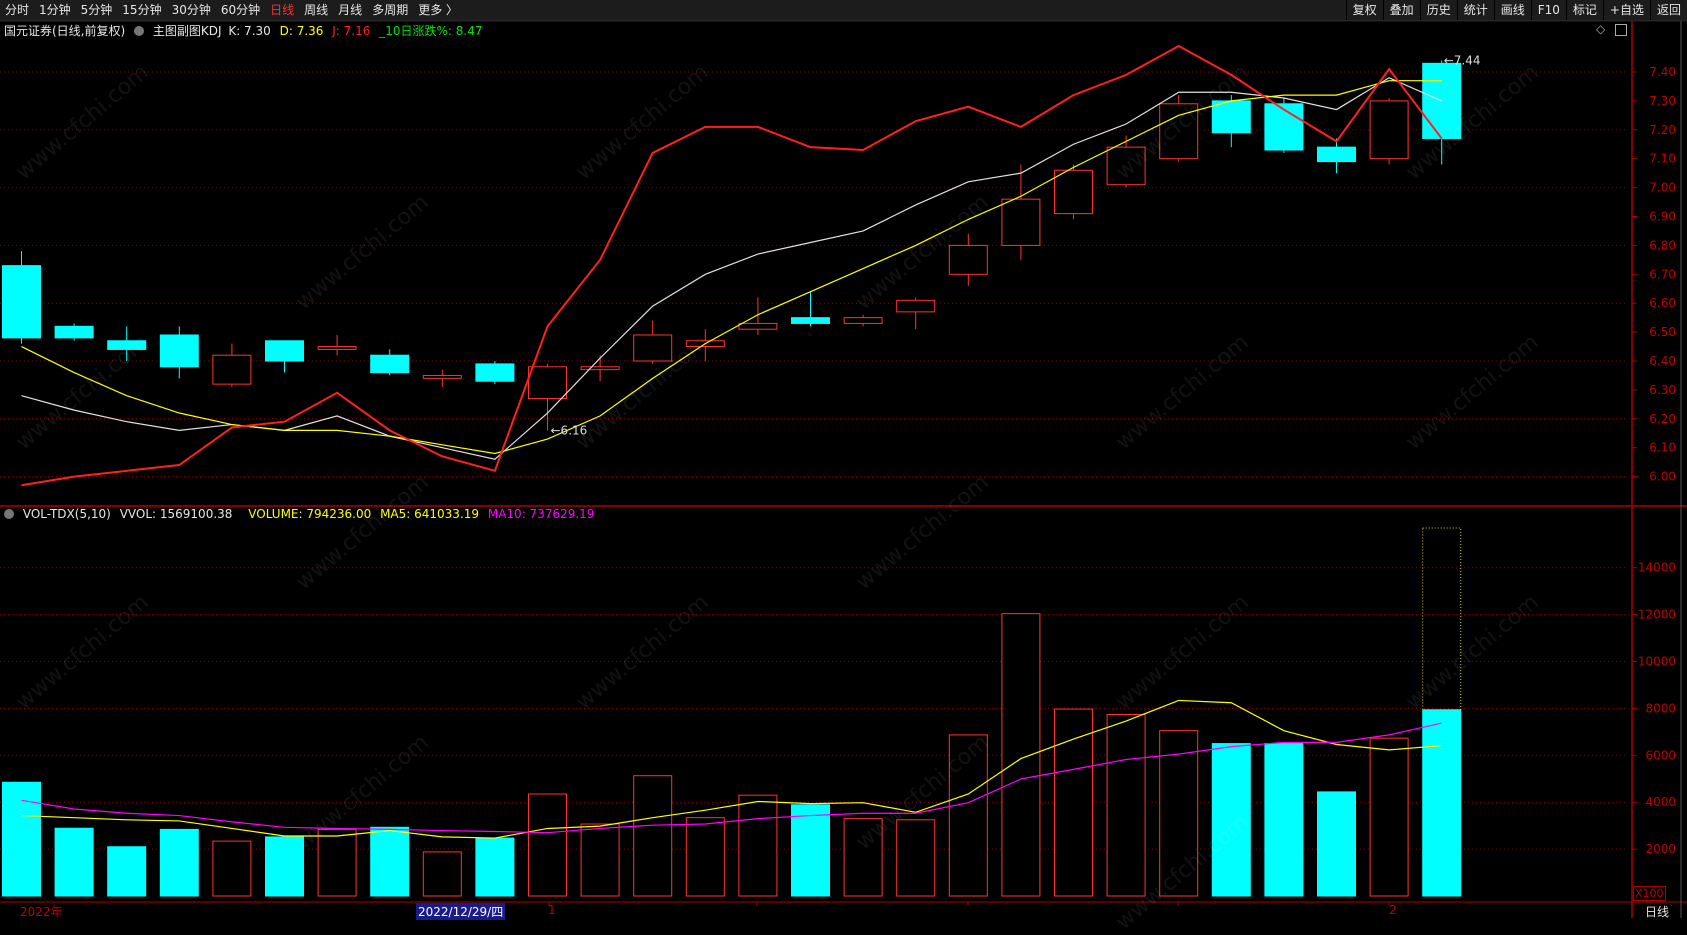  I want to click on price-tick-label: 7.40, so click(1662, 72).